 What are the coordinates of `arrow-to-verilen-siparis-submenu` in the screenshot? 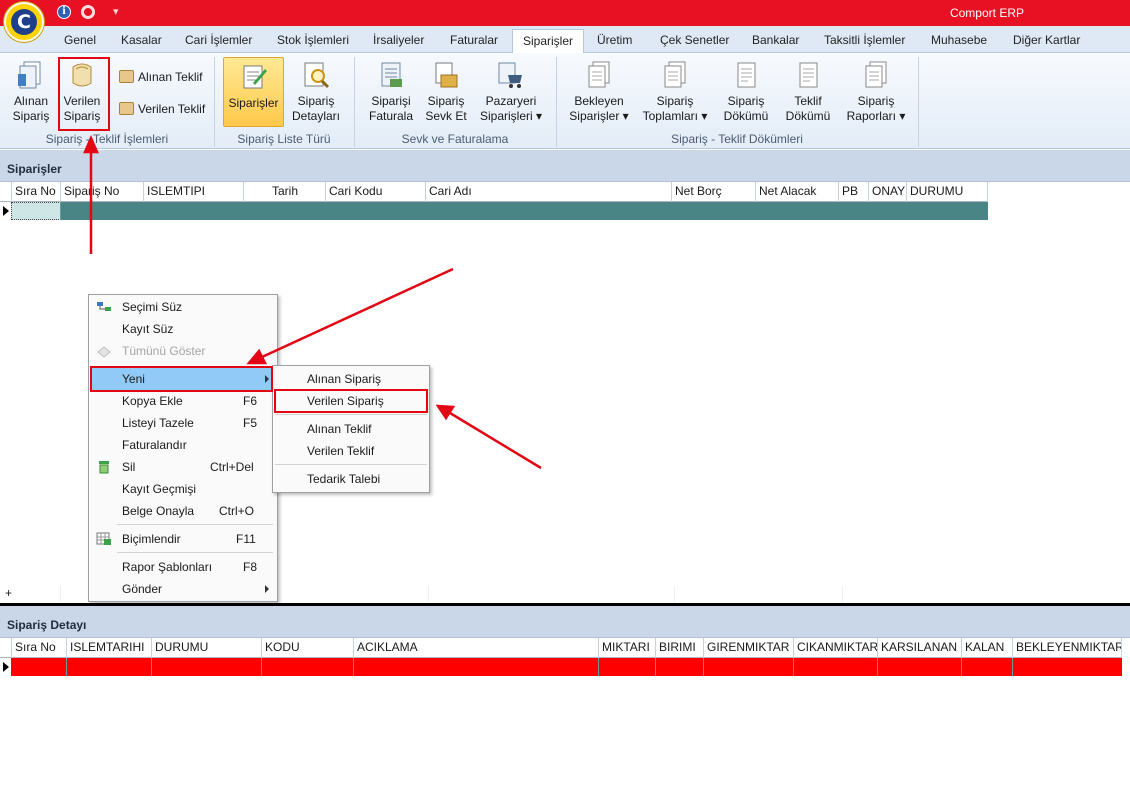 It's located at (495, 440).